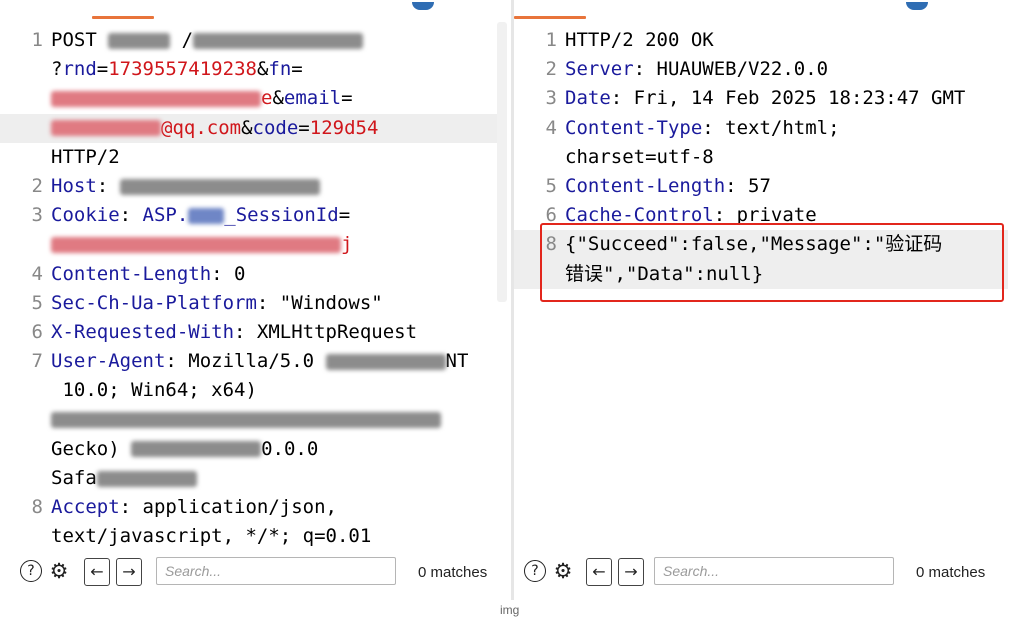  What do you see at coordinates (344, 127) in the screenshot?
I see `param-value: 129d54` at bounding box center [344, 127].